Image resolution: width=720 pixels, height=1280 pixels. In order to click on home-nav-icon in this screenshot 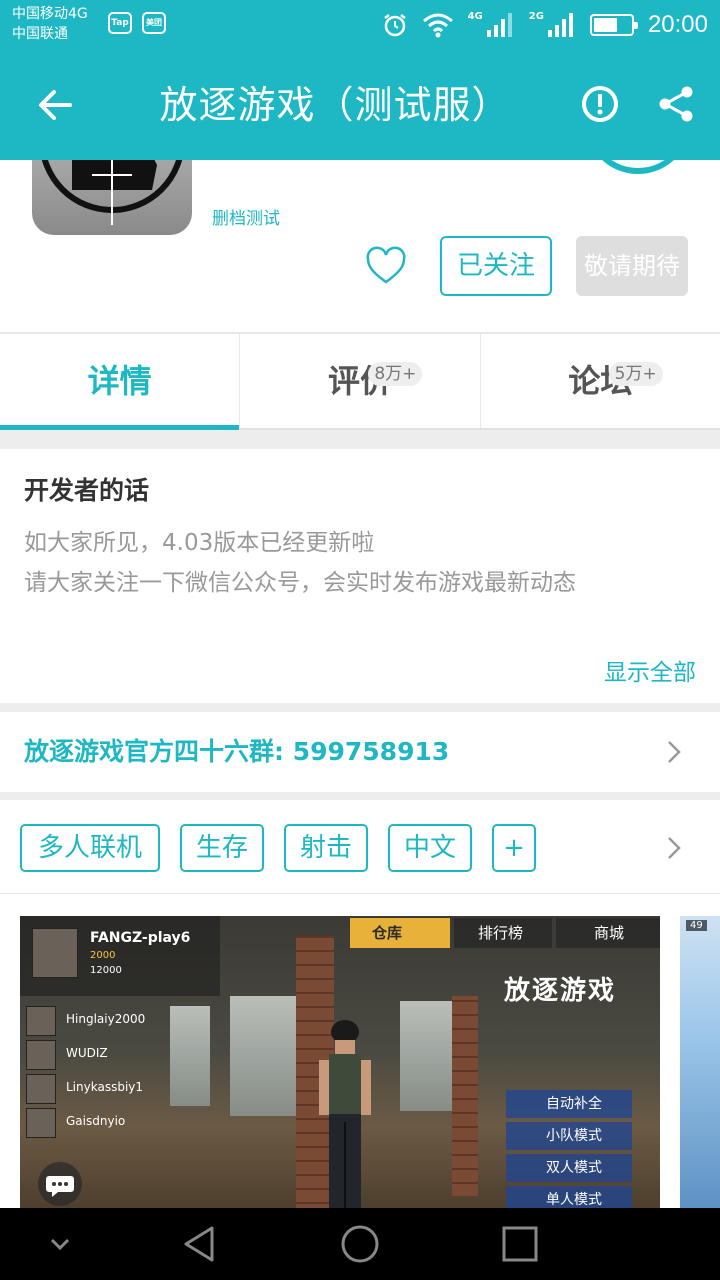, I will do `click(360, 1244)`.